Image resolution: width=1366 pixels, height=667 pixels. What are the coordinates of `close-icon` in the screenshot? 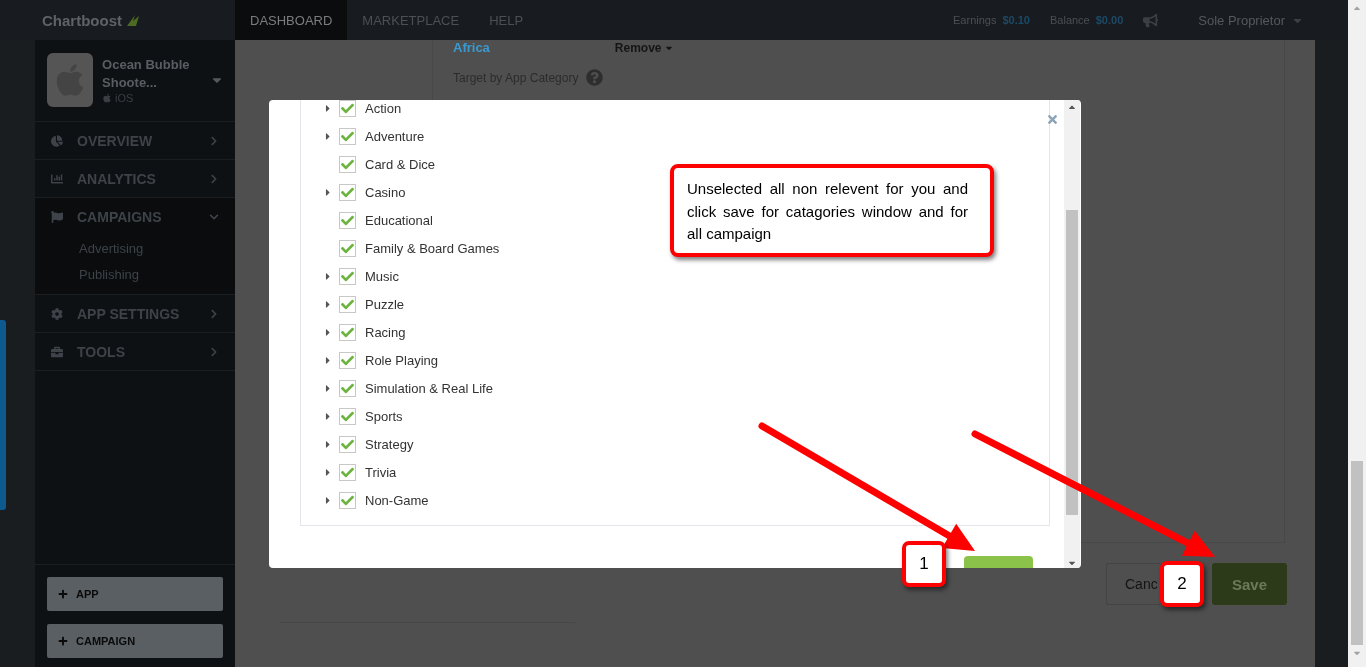 It's located at (1052, 119).